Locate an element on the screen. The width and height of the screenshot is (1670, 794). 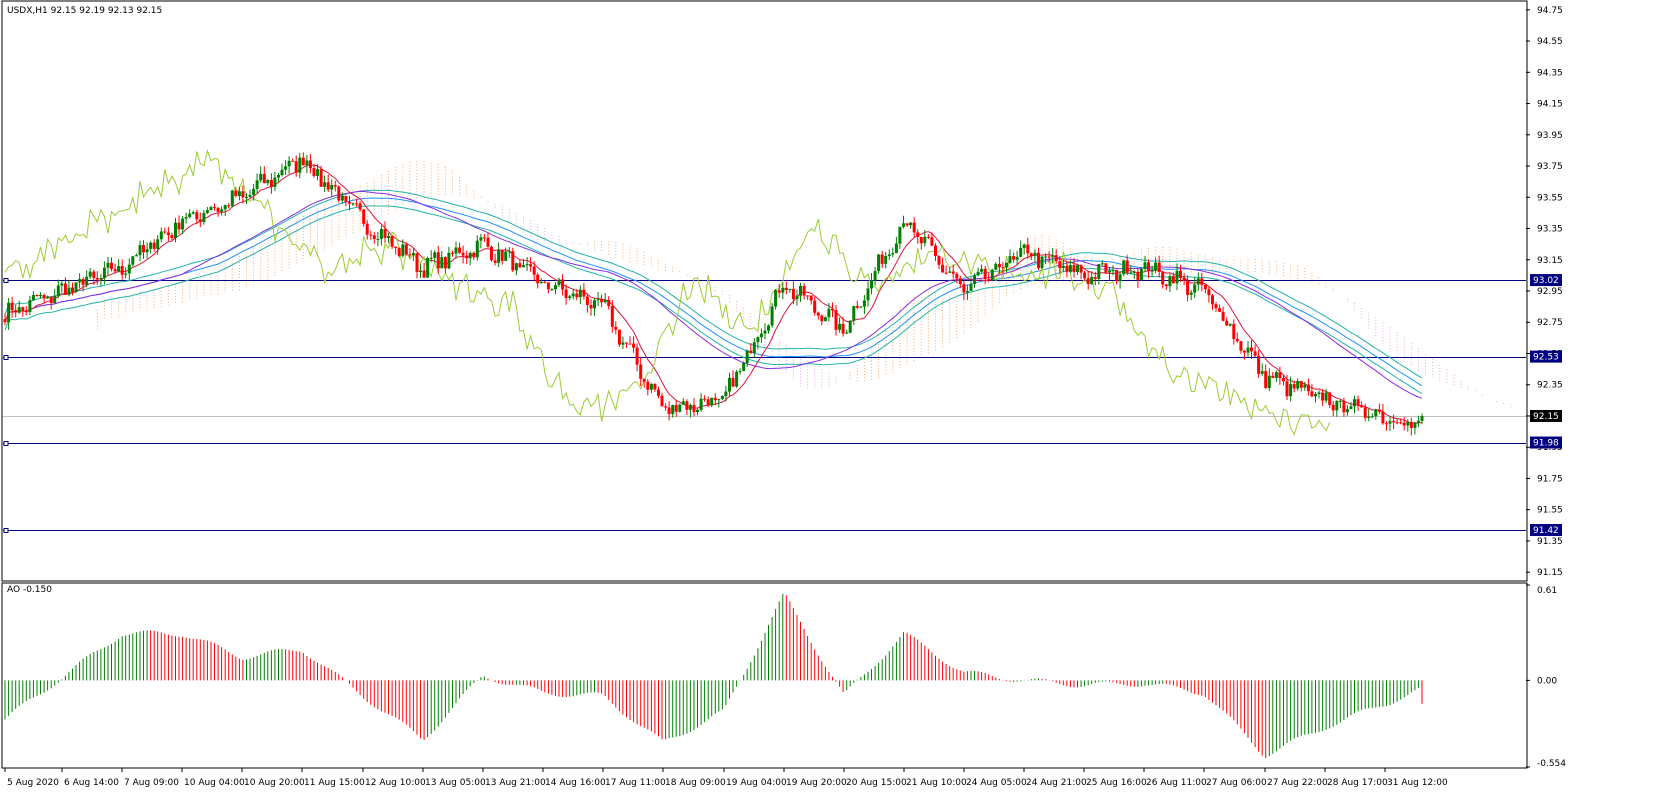
time-tick-label: 28 Aug 17:00 is located at coordinates (1357, 783).